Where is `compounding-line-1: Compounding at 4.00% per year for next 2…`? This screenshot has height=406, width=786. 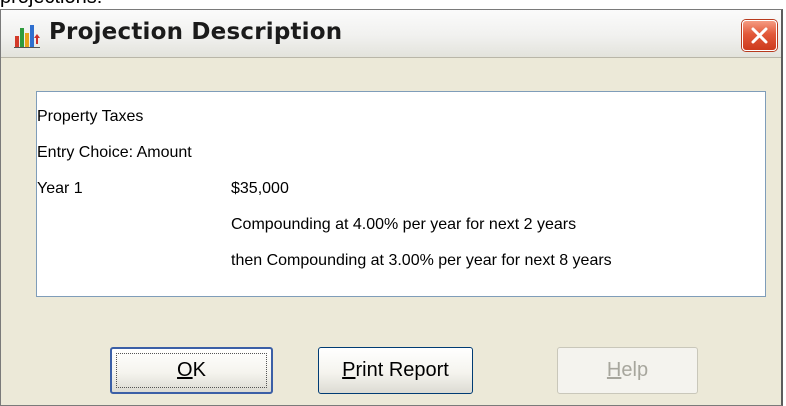 compounding-line-1: Compounding at 4.00% per year for next 2… is located at coordinates (404, 224).